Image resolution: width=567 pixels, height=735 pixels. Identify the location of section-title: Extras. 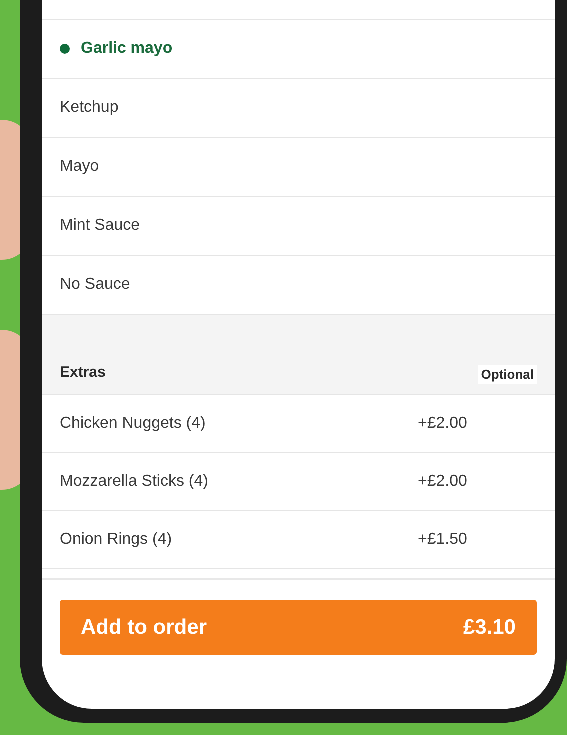
(83, 372).